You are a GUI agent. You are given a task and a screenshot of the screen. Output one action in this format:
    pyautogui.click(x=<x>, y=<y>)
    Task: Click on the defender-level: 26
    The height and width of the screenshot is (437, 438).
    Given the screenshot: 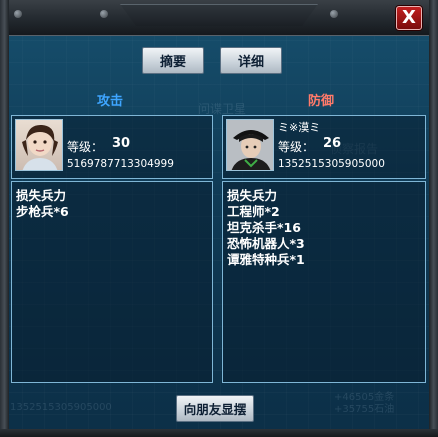 What is the action you would take?
    pyautogui.click(x=332, y=143)
    